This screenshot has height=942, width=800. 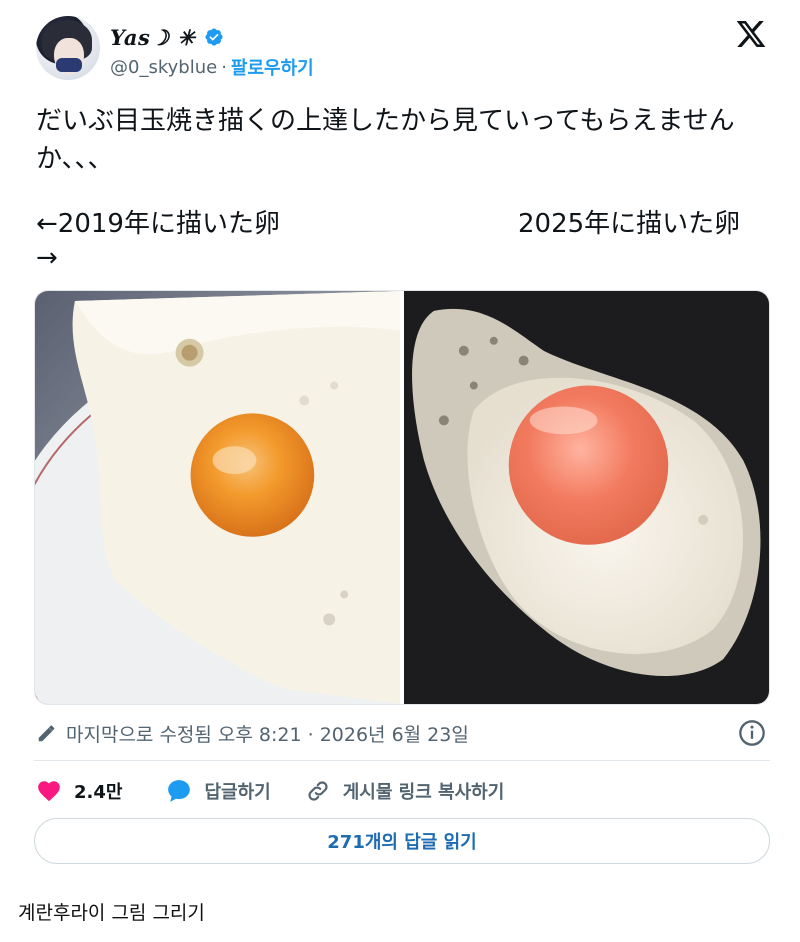 What do you see at coordinates (423, 792) in the screenshot?
I see `copy-link-label: 게시물 링크 복사하기` at bounding box center [423, 792].